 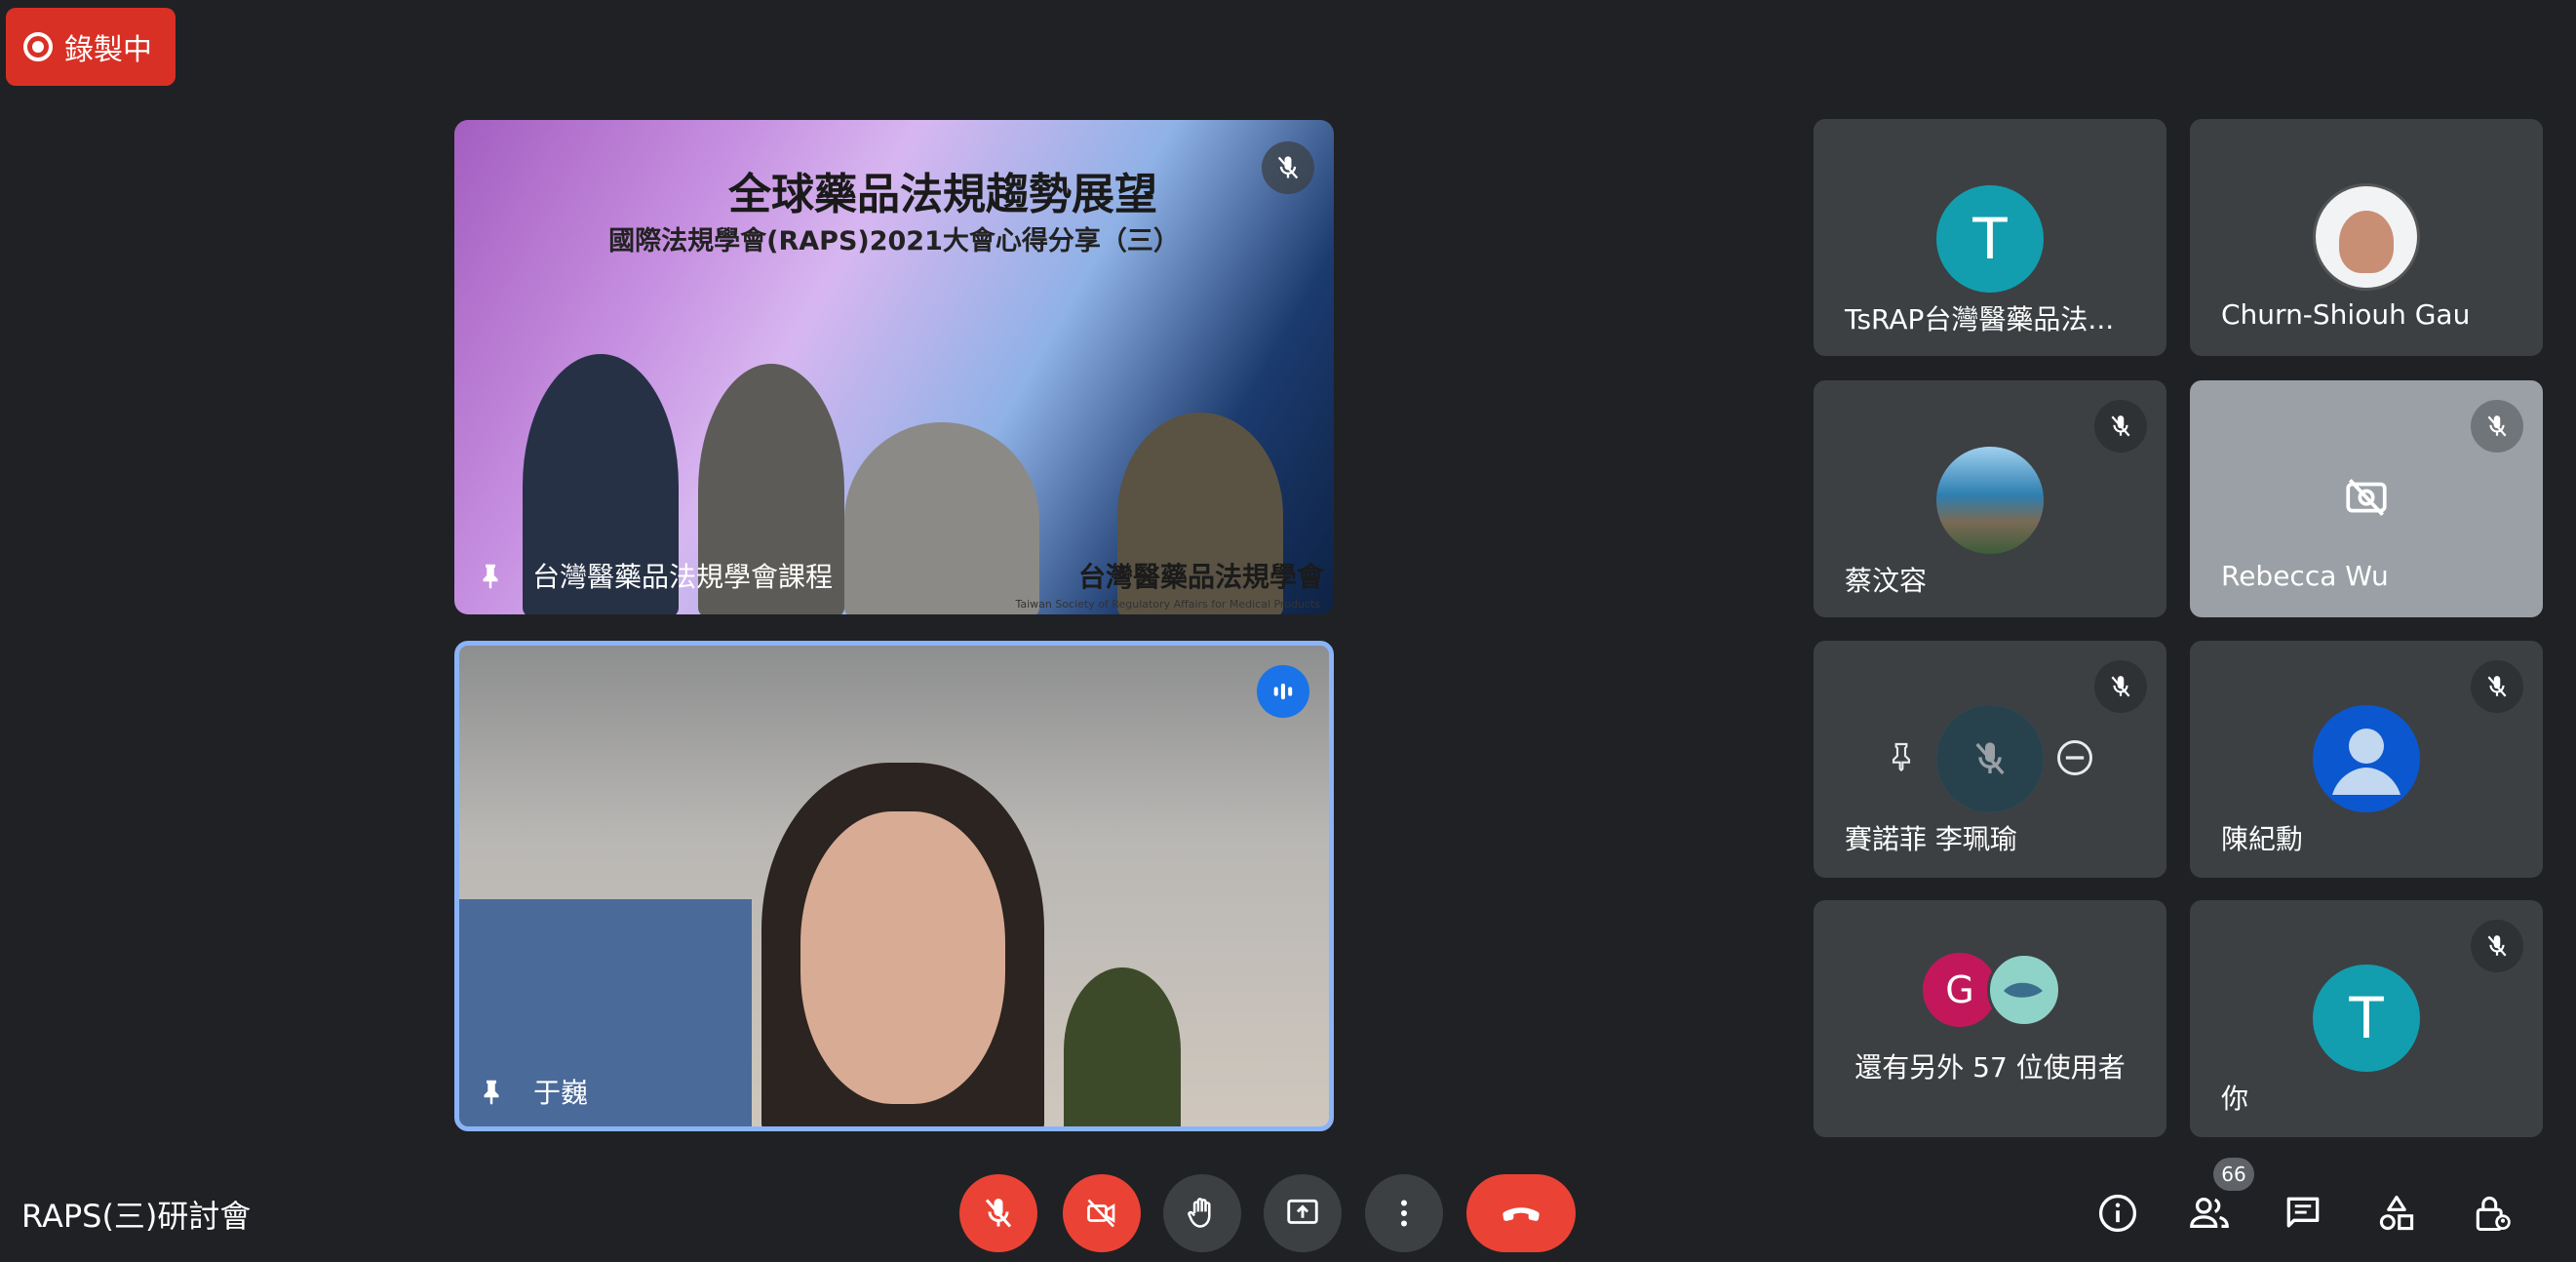 I want to click on more-options-button, so click(x=1404, y=1213).